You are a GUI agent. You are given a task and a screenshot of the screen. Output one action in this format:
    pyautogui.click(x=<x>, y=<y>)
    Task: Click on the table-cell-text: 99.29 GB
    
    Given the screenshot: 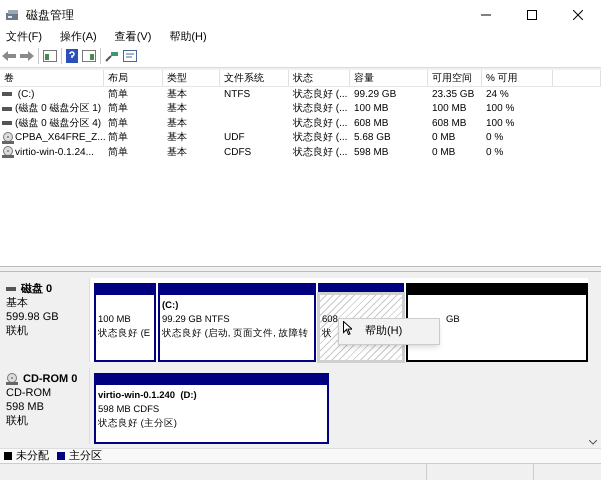 What is the action you would take?
    pyautogui.click(x=375, y=95)
    